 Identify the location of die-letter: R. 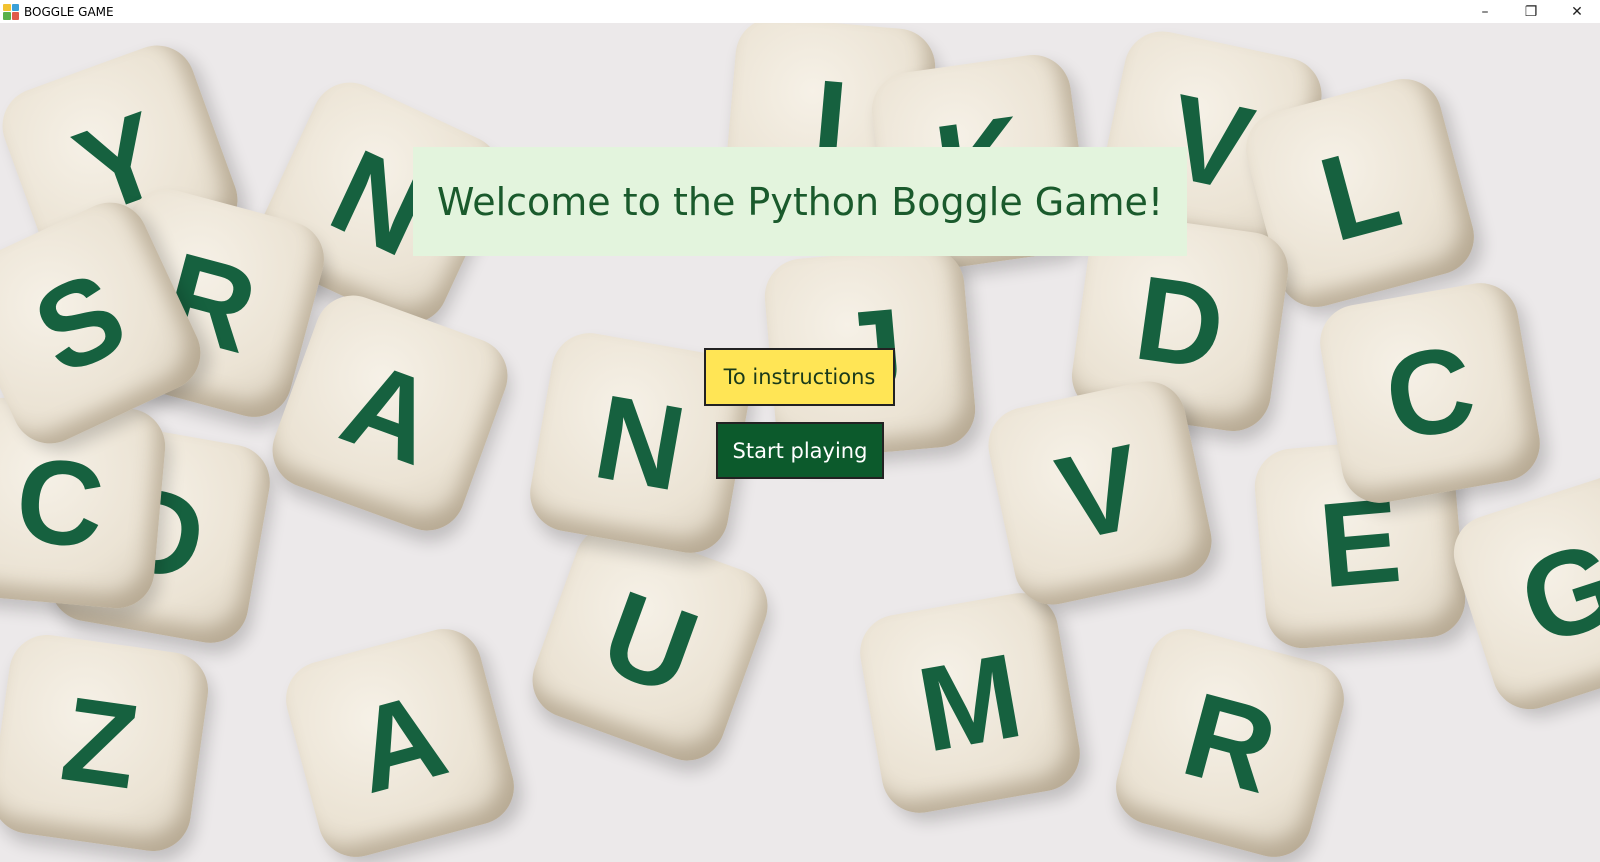
(1230, 743).